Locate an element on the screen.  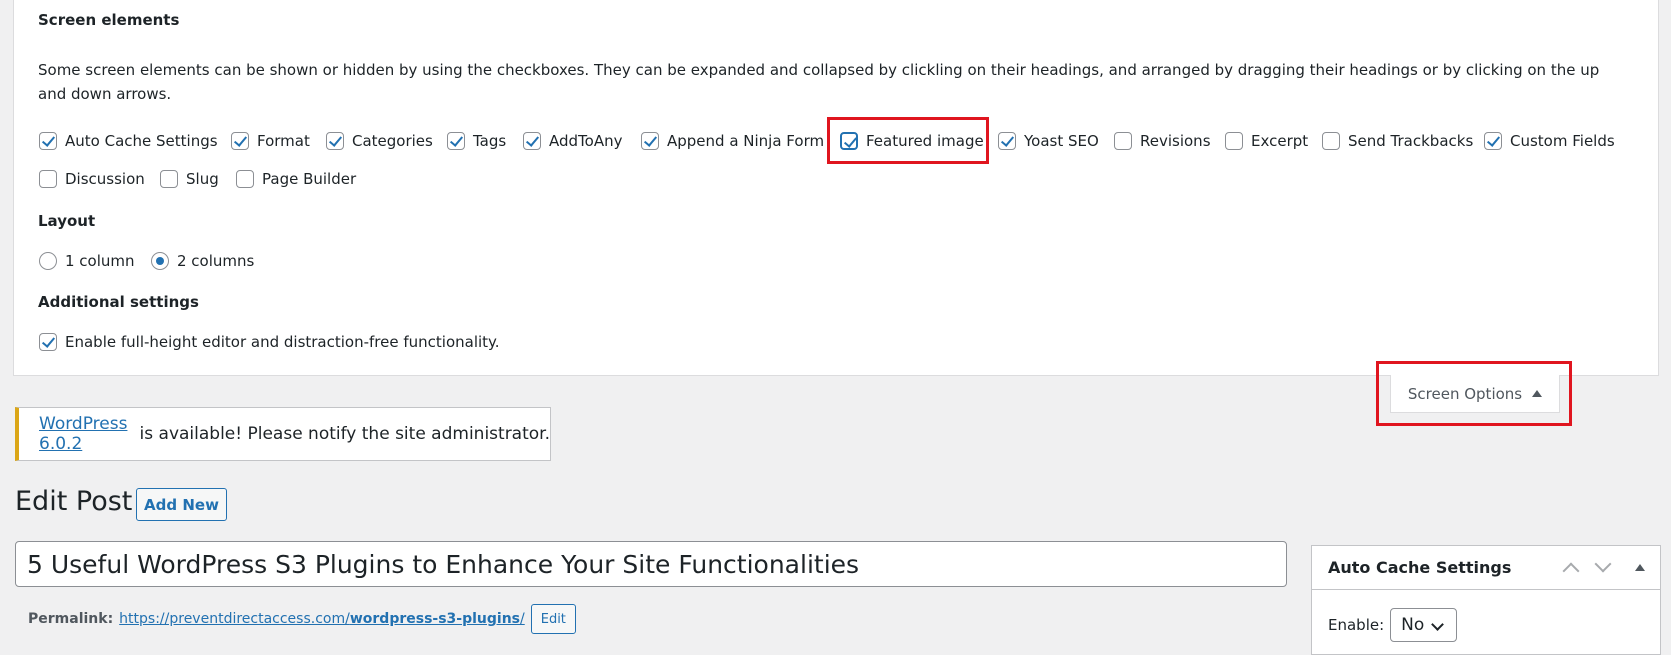
featured-image-highlight is located at coordinates (908, 140).